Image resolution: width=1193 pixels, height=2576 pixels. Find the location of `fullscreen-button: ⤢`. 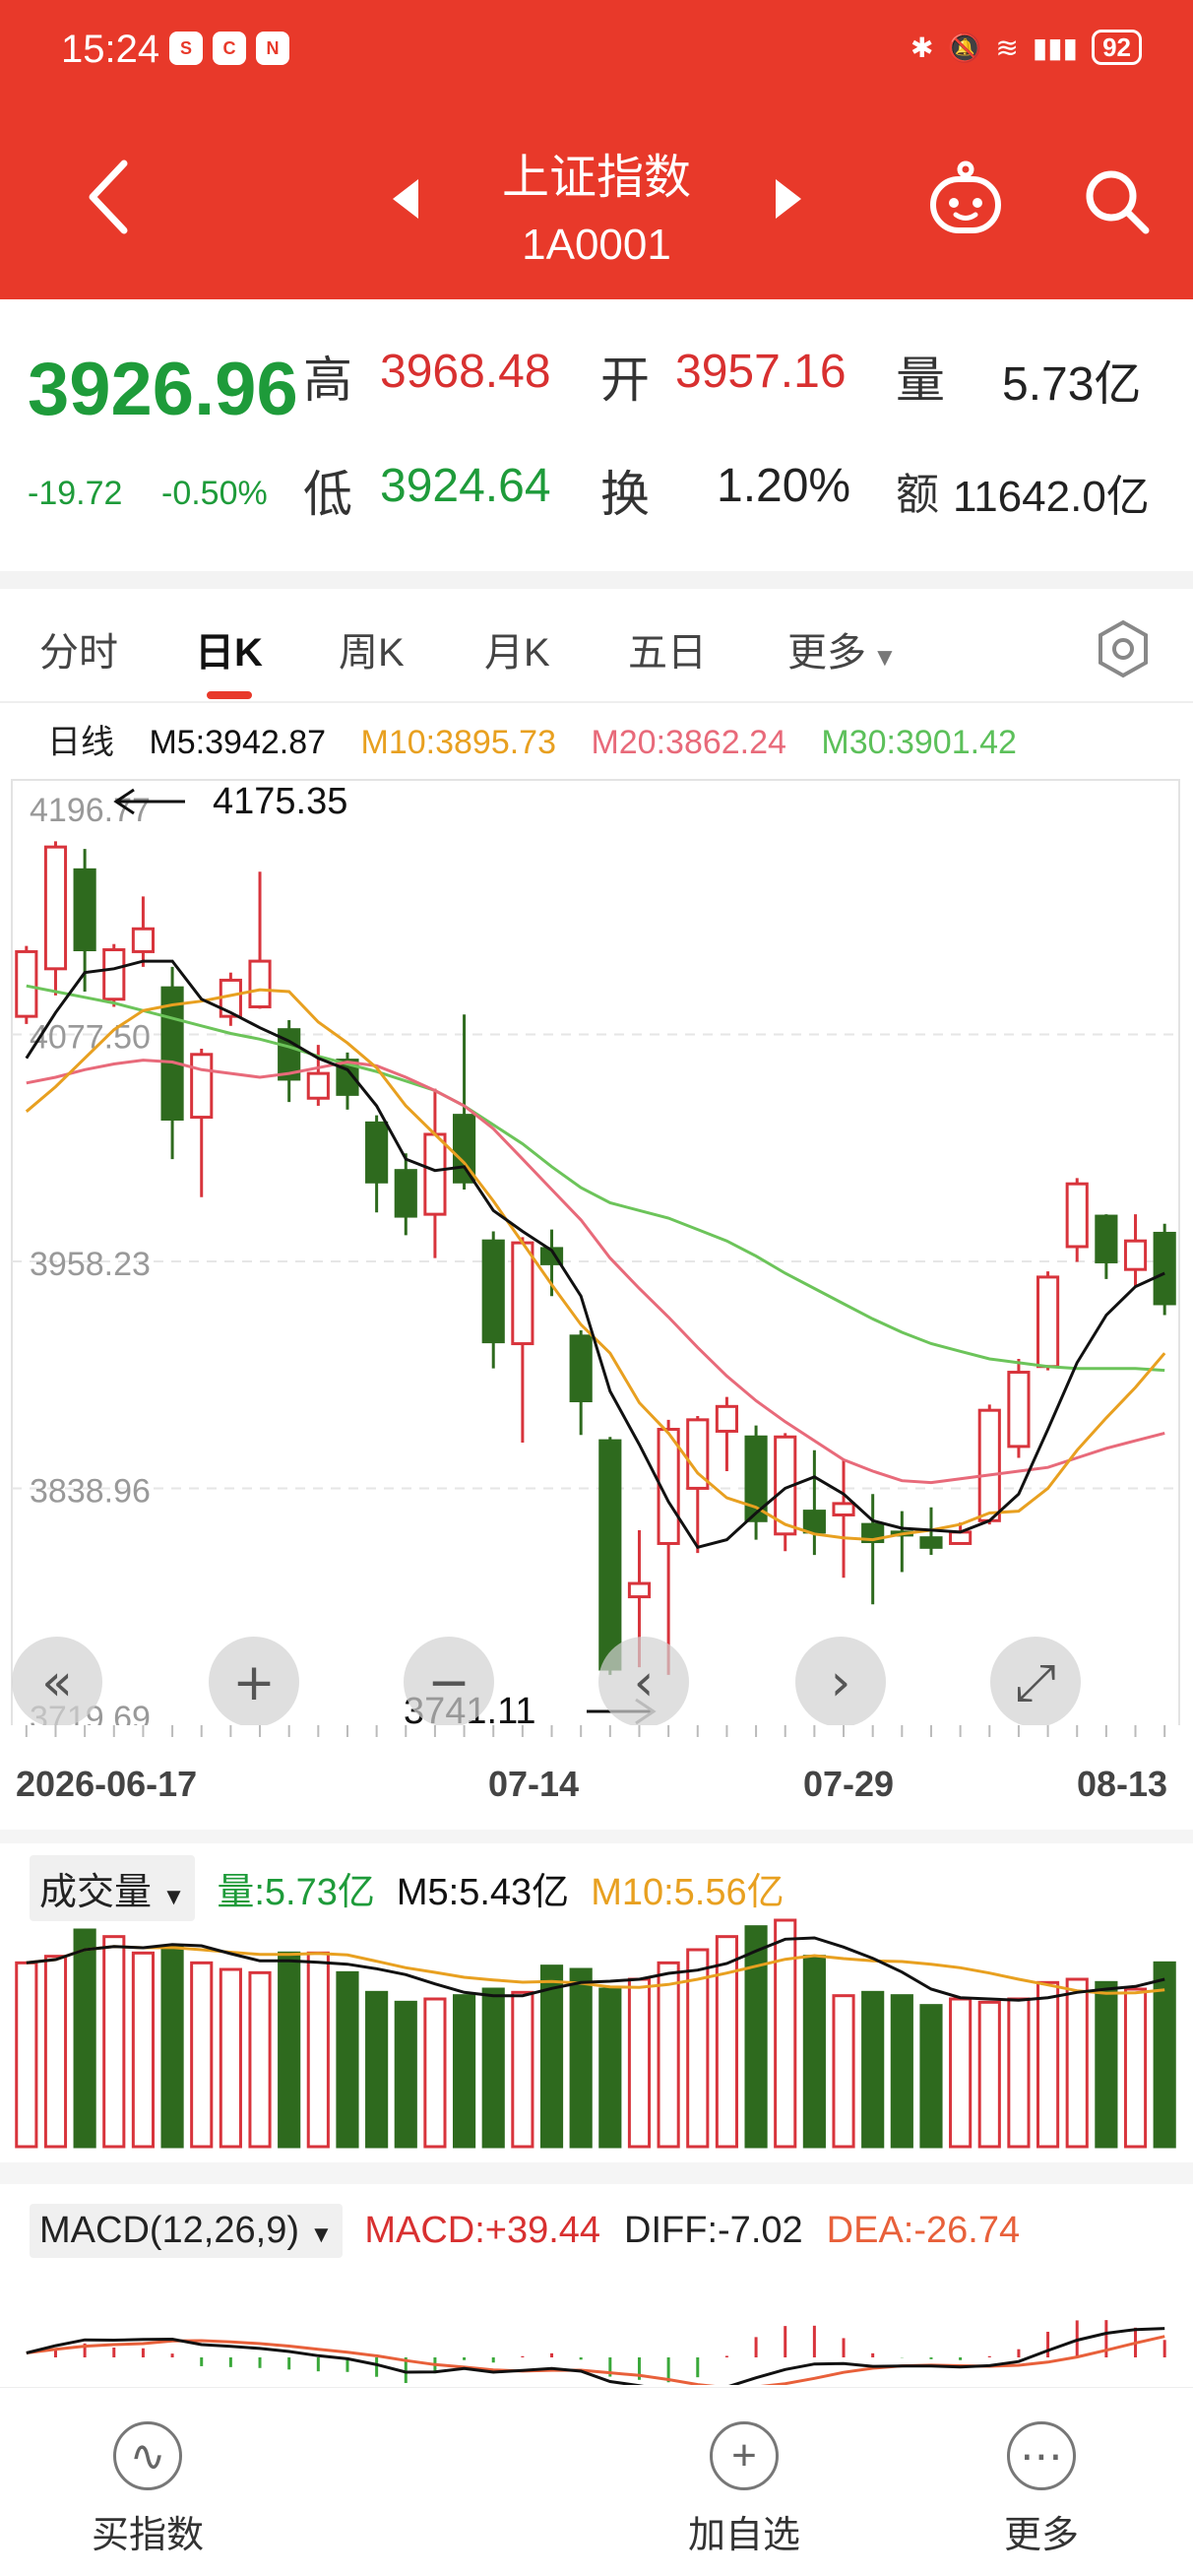

fullscreen-button: ⤢ is located at coordinates (1035, 1682).